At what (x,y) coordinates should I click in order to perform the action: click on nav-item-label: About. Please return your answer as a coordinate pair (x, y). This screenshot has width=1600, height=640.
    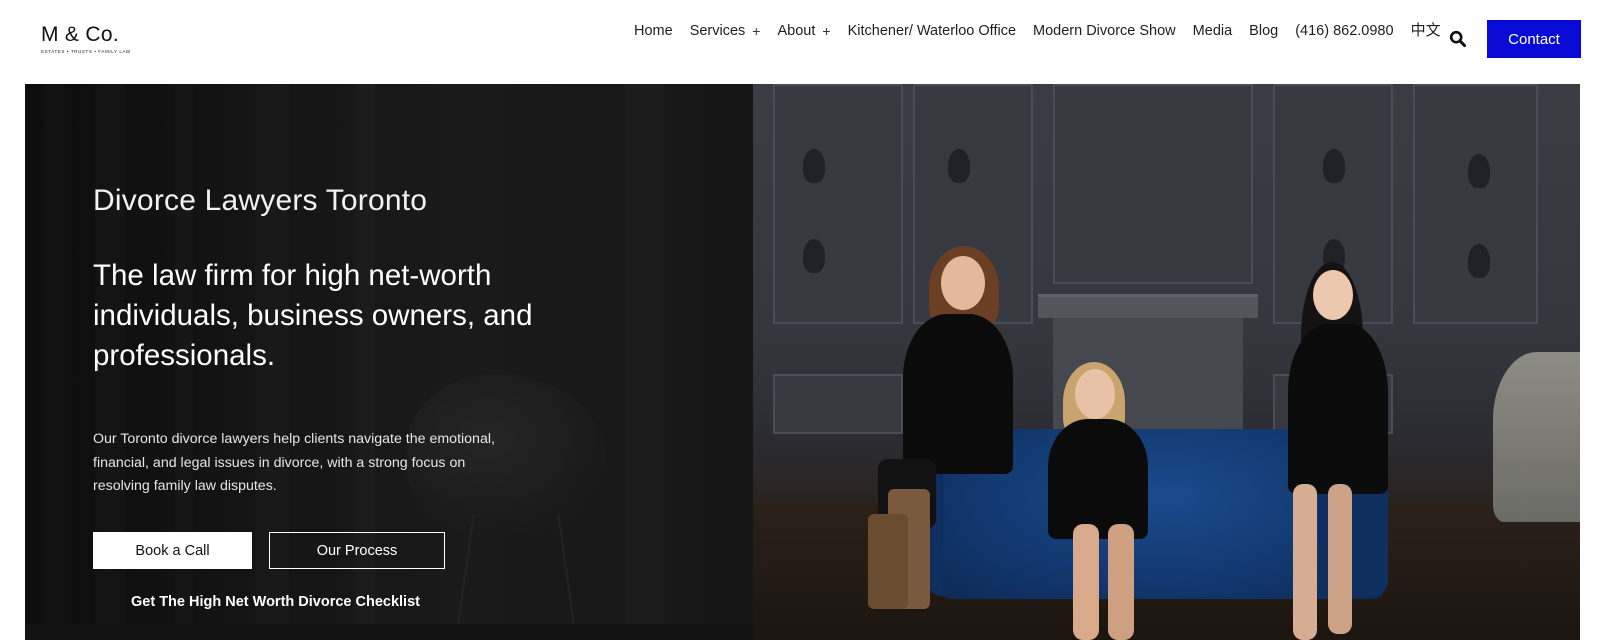
    Looking at the image, I should click on (796, 31).